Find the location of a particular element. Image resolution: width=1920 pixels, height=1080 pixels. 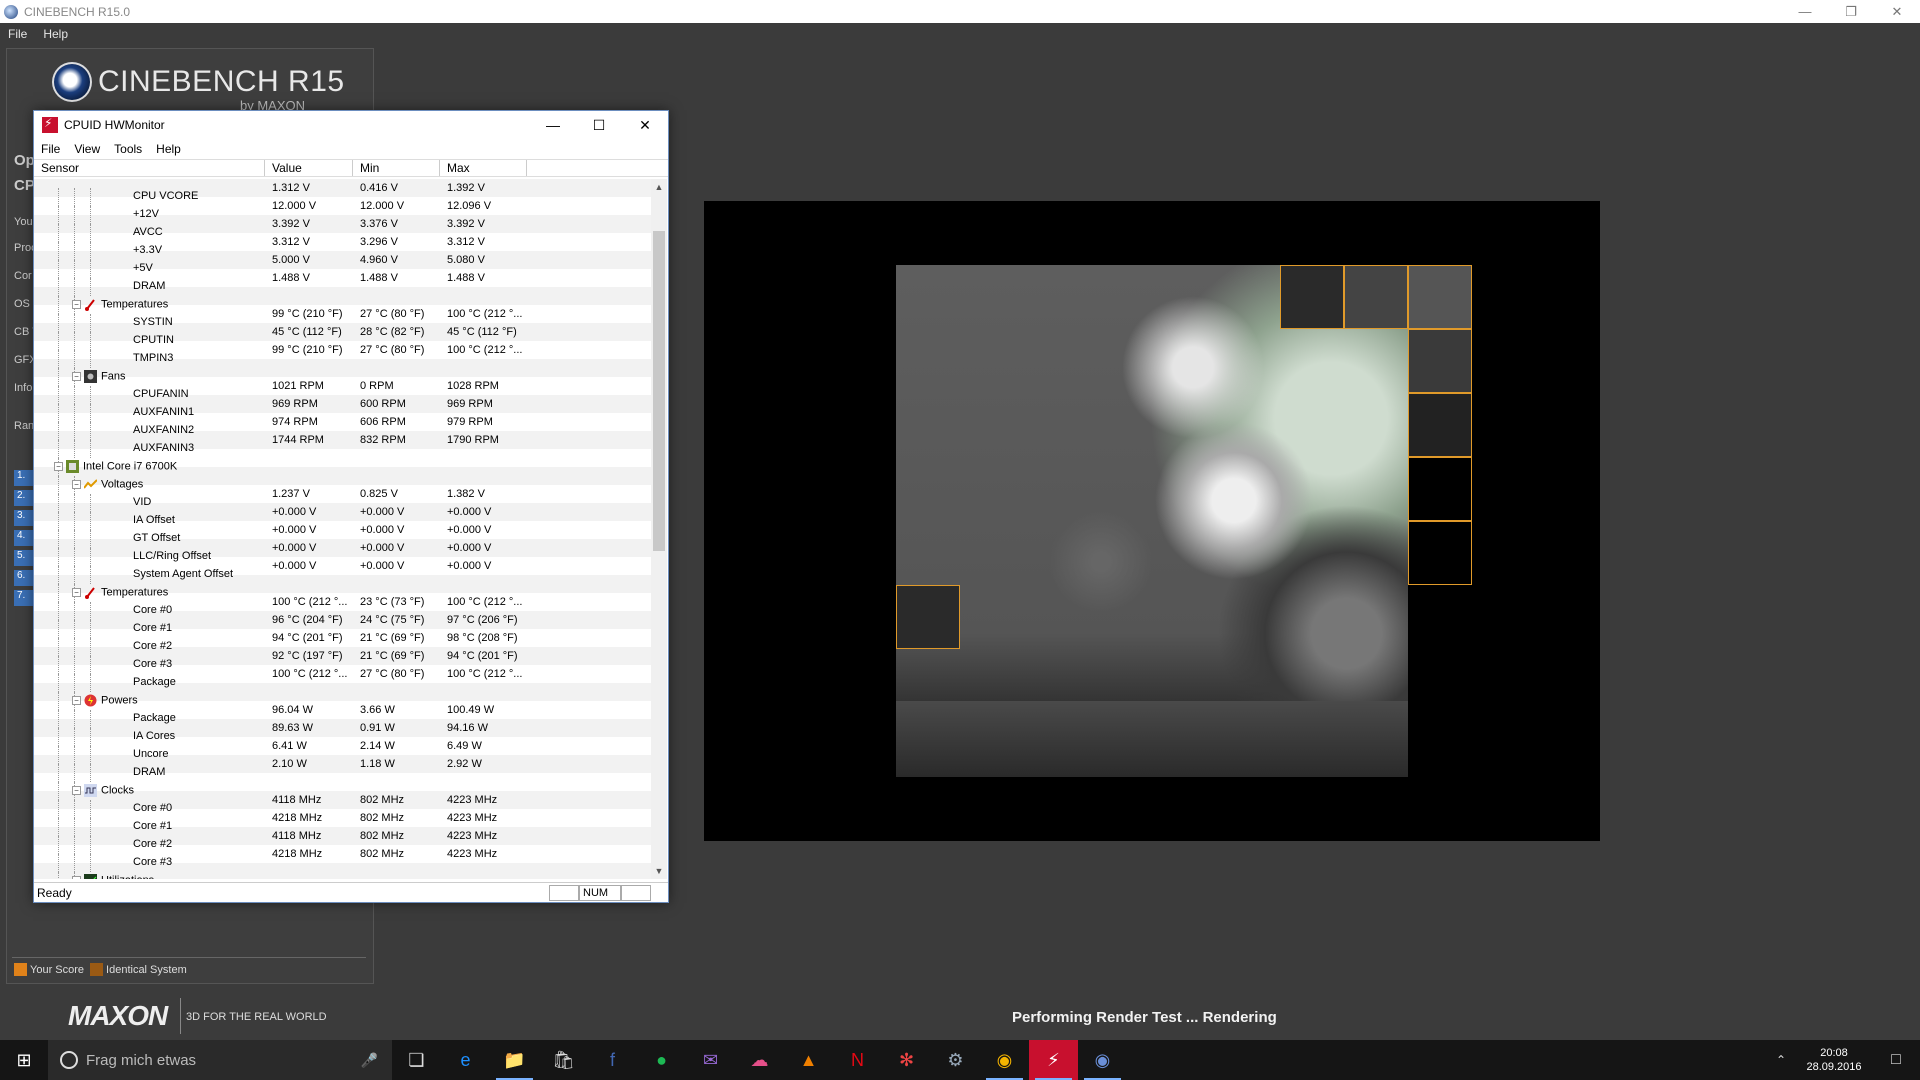

sensor-row: LLC/Ring Offset +0.000 V +0.000 V +0.000 V is located at coordinates (343, 552).